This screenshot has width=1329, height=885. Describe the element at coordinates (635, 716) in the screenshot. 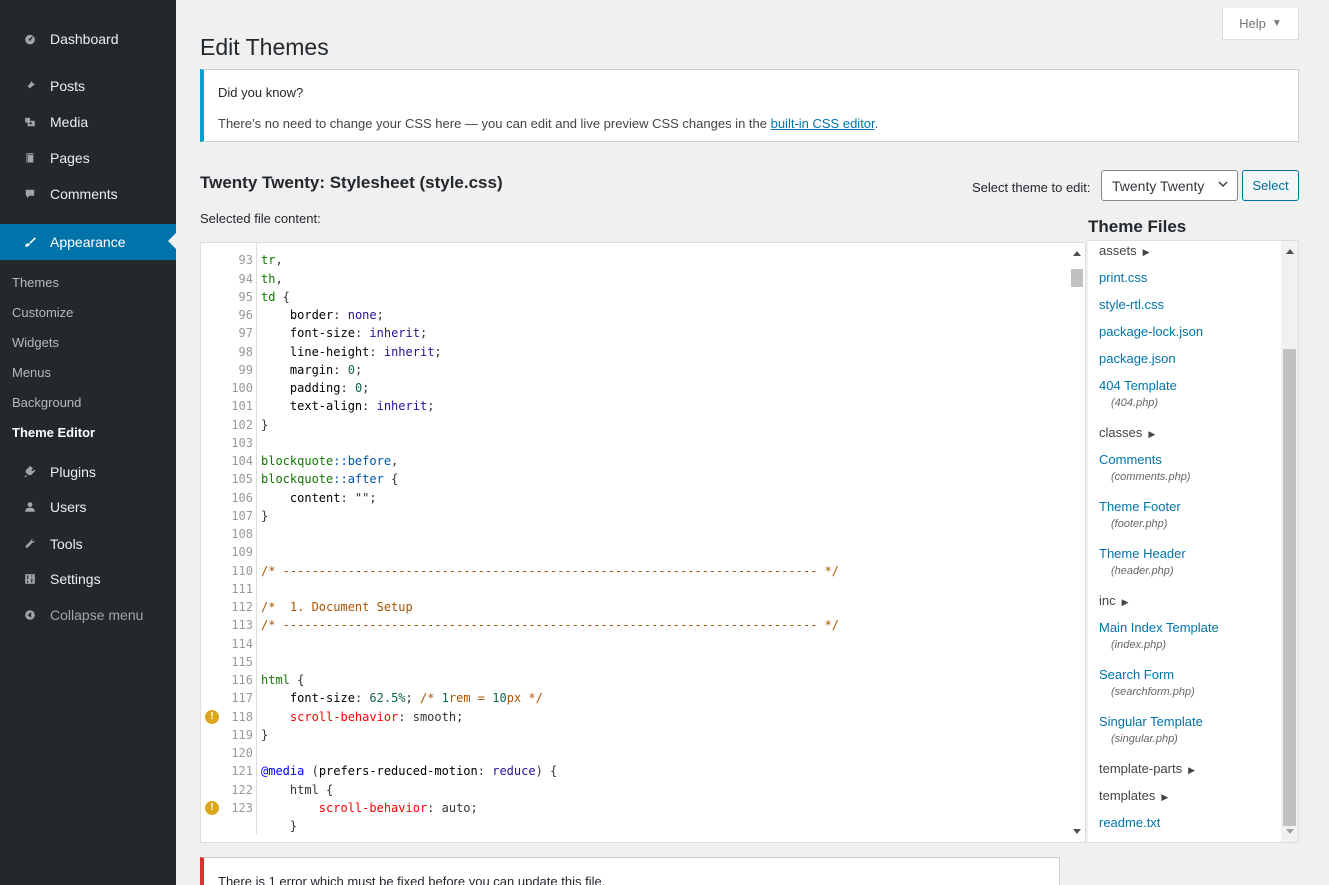

I see `code-line: ! 118 scroll-behavior: smooth;` at that location.